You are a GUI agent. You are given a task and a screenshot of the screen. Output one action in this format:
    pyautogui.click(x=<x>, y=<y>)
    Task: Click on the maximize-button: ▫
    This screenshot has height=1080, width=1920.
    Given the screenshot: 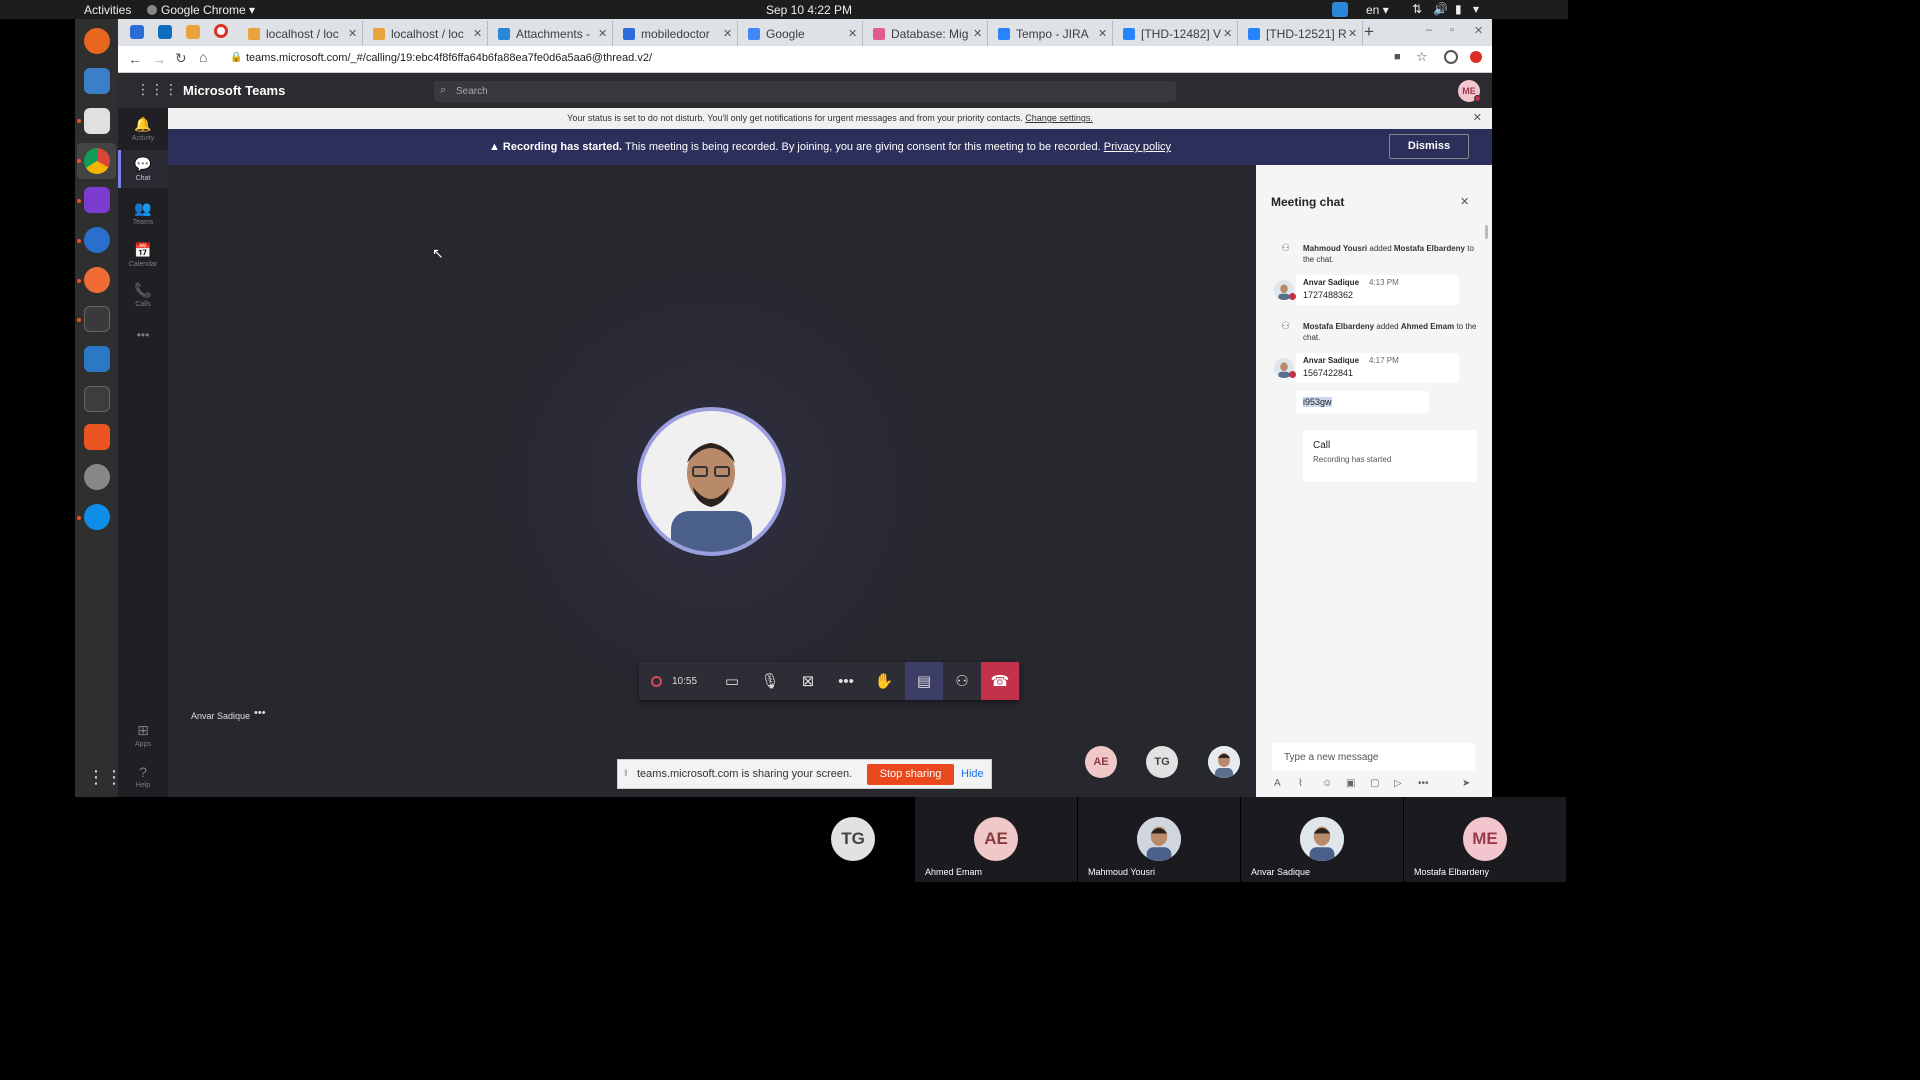 What is the action you would take?
    pyautogui.click(x=1452, y=30)
    